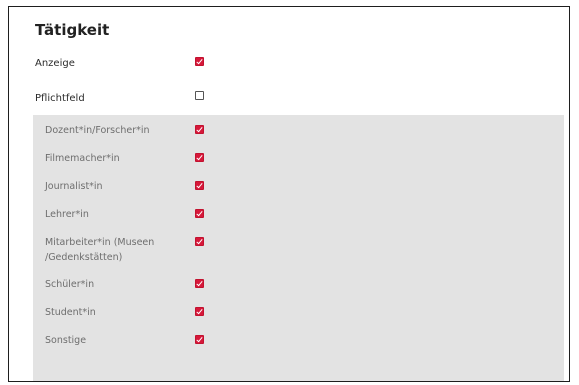  I want to click on option-checkbox-dozent, so click(199, 129).